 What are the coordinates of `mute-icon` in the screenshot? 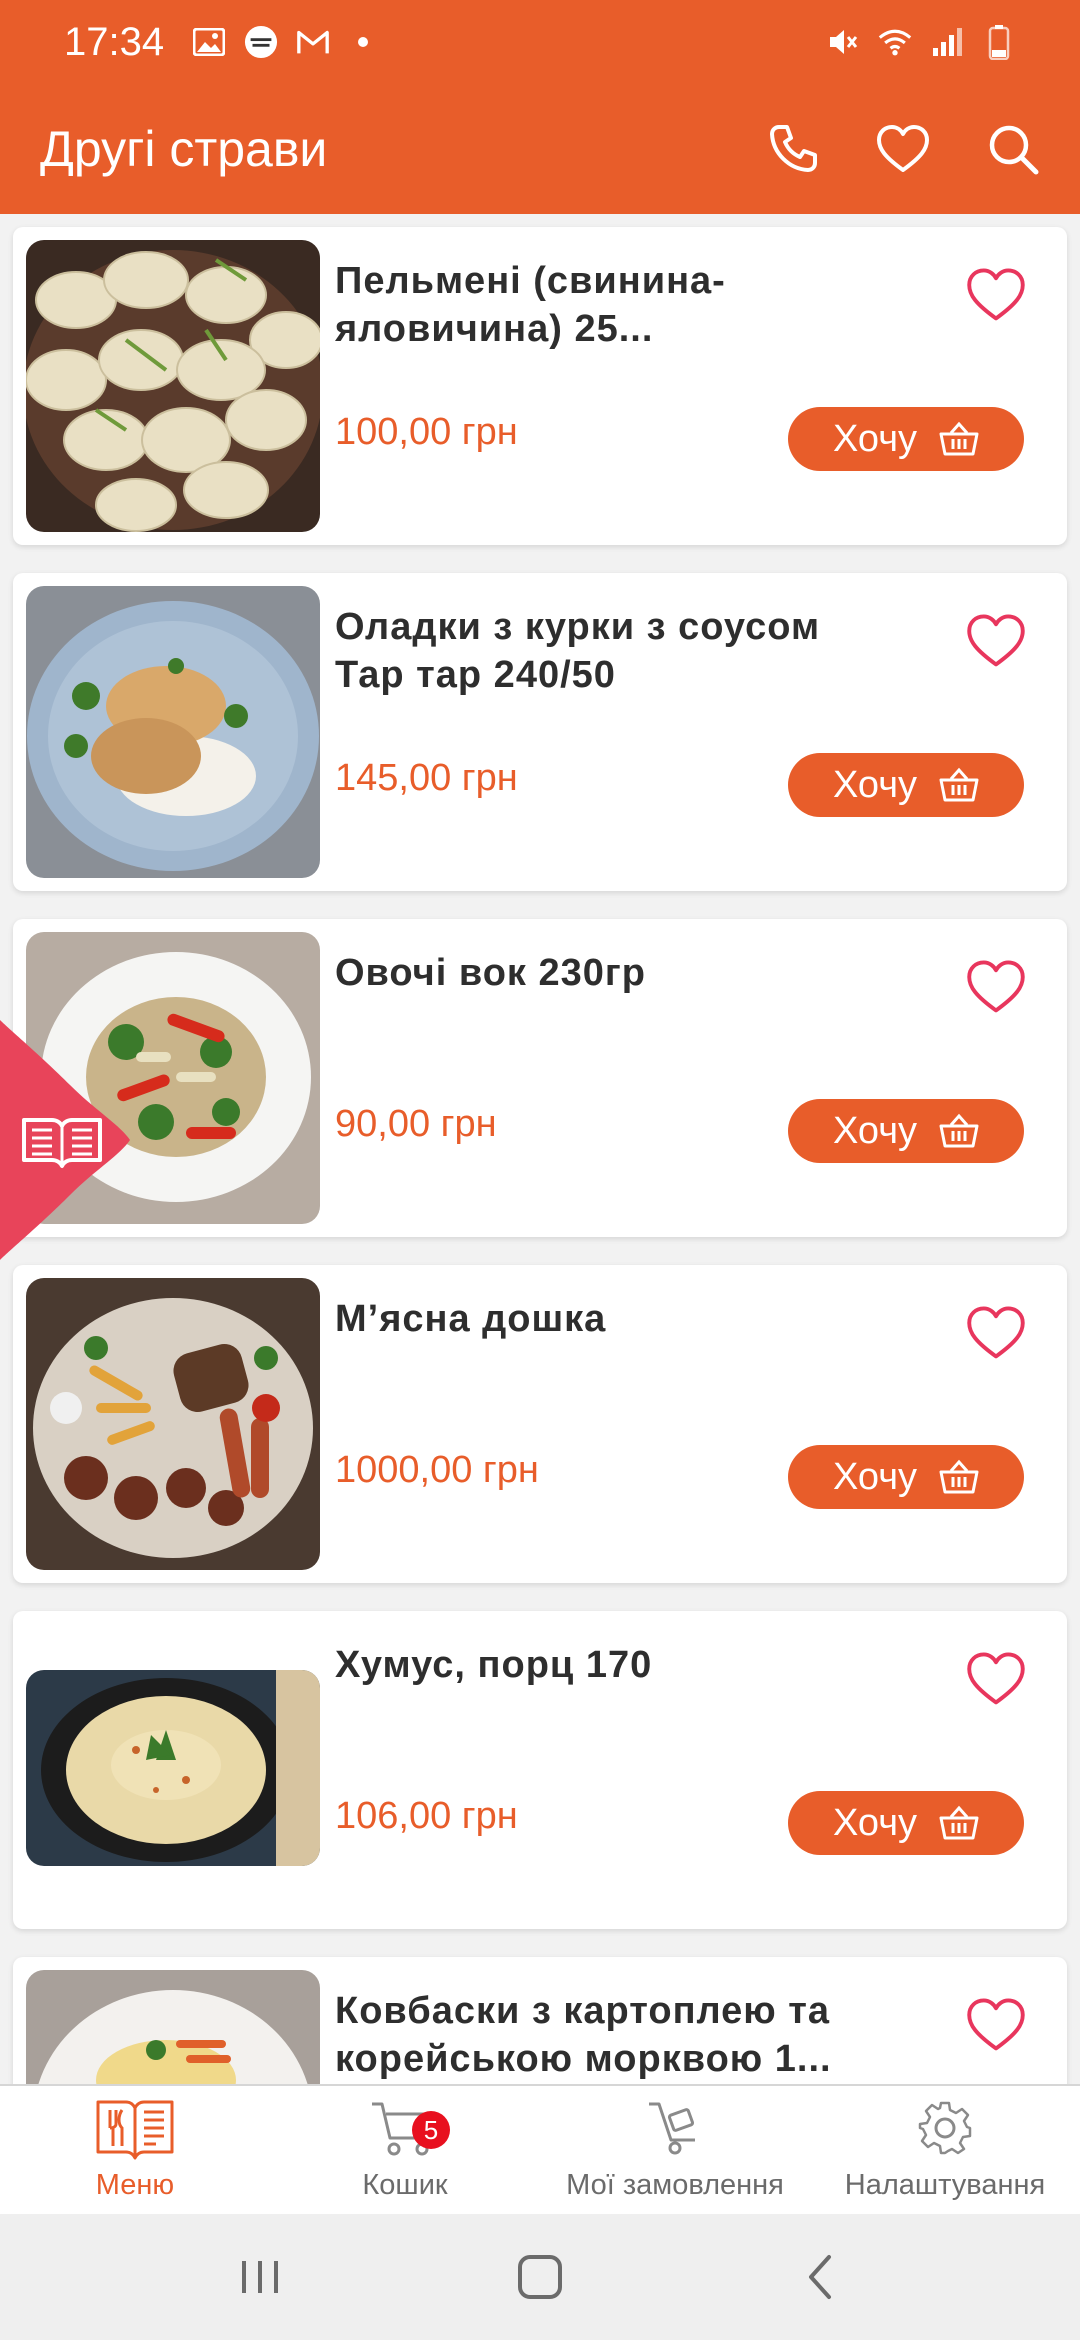 It's located at (843, 42).